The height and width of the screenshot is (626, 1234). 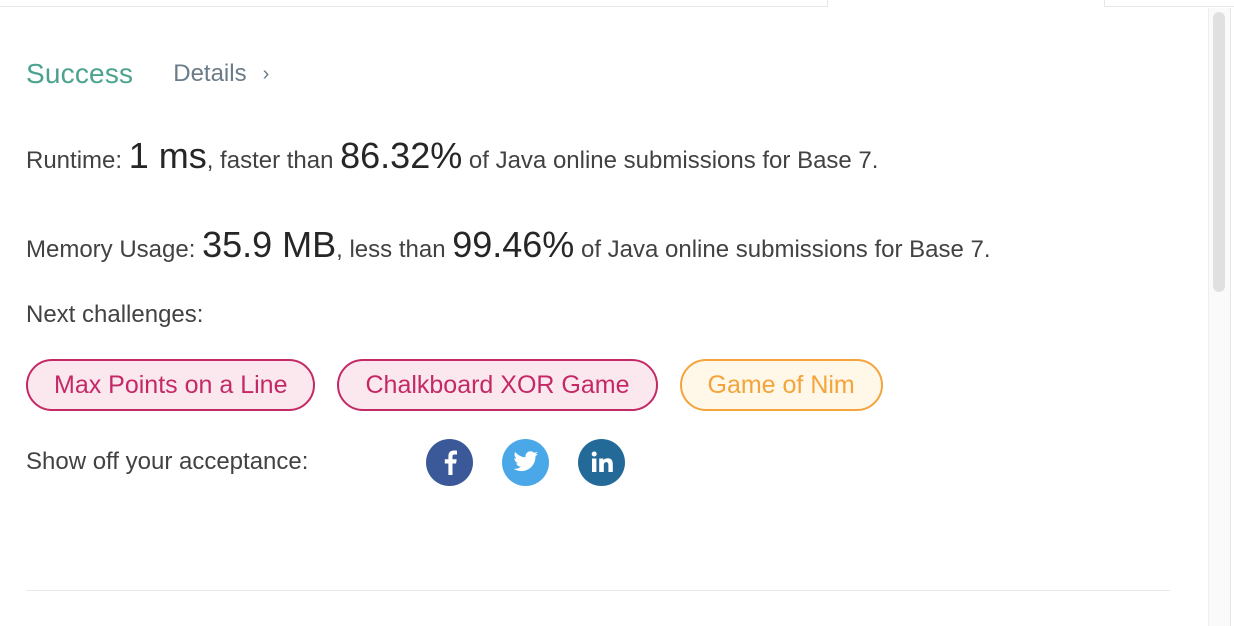 I want to click on result-header: Success Details ›, so click(x=601, y=74).